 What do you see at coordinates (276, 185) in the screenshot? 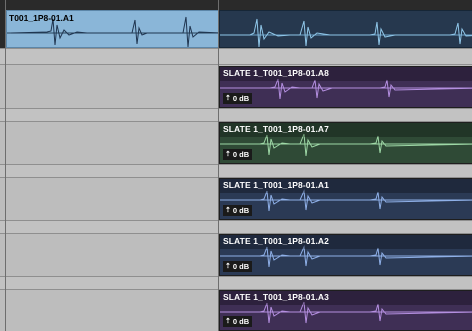
I see `clip-name: SLATE 1_T001_1P8-01.A1` at bounding box center [276, 185].